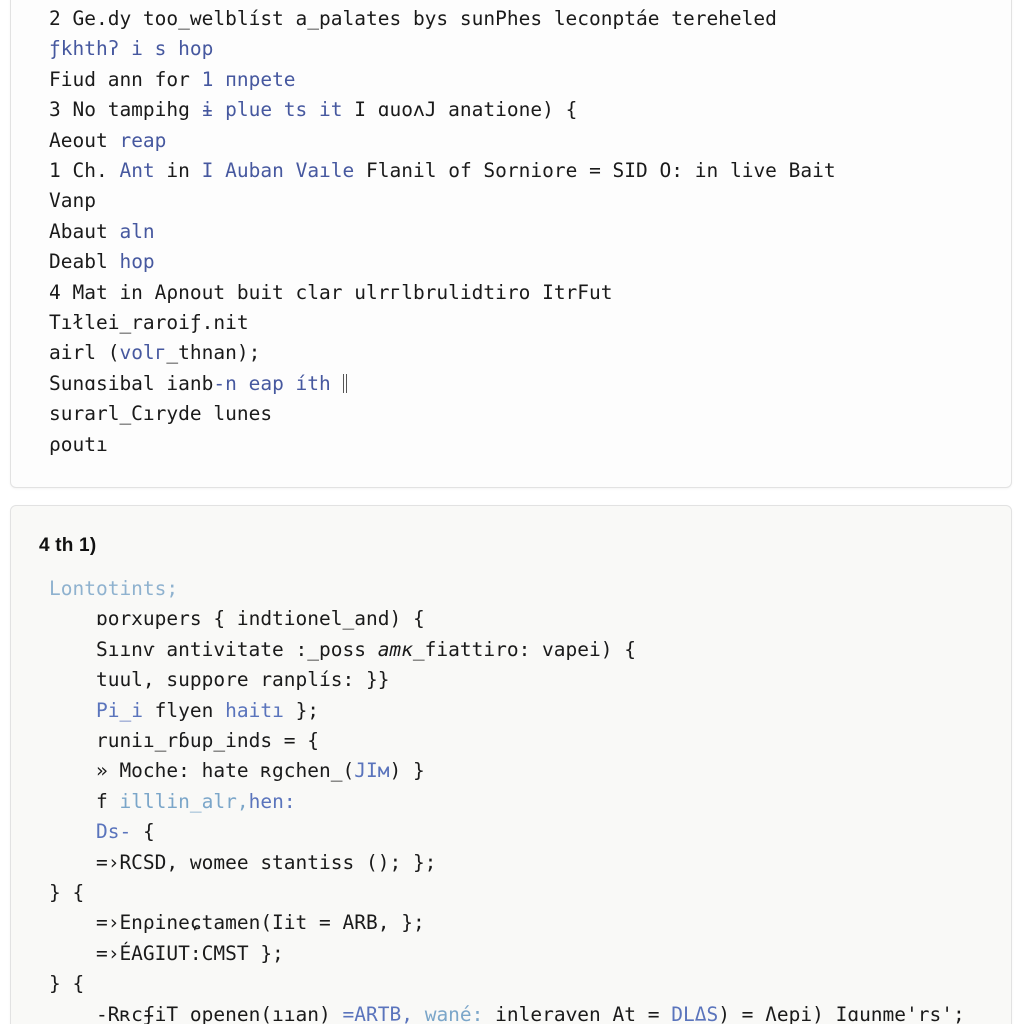 The height and width of the screenshot is (1024, 1024). What do you see at coordinates (202, 771) in the screenshot?
I see `code-token: » Moche: hate ʀgchen_(` at bounding box center [202, 771].